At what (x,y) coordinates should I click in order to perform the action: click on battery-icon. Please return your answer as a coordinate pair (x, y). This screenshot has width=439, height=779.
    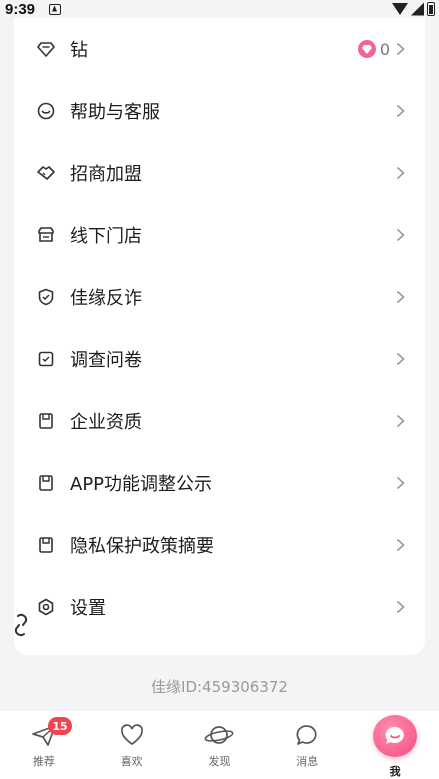
    Looking at the image, I should click on (431, 9).